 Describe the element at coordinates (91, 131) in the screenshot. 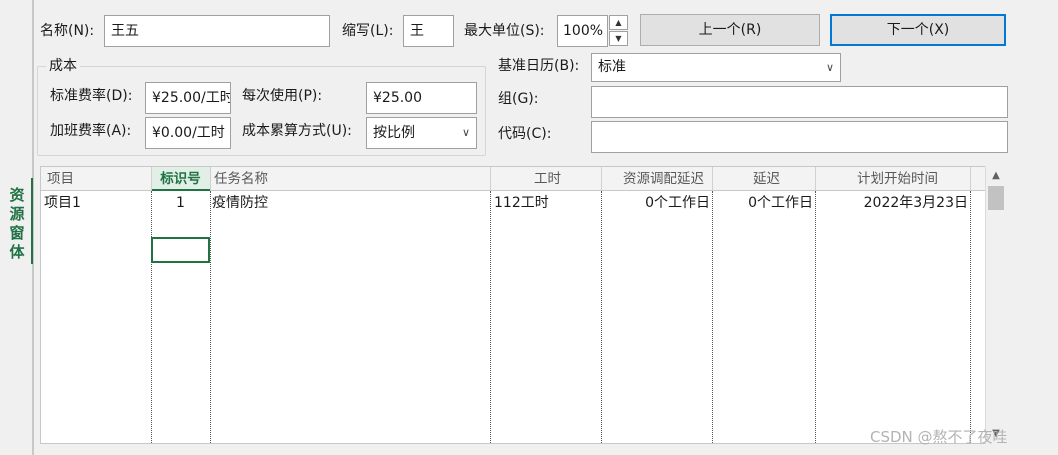

I see `ot-rate-label: 加班费率(A):` at that location.